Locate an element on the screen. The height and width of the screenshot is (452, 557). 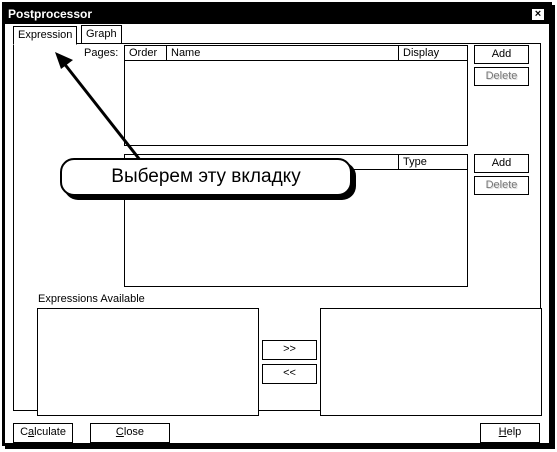
close-button: Close is located at coordinates (130, 433).